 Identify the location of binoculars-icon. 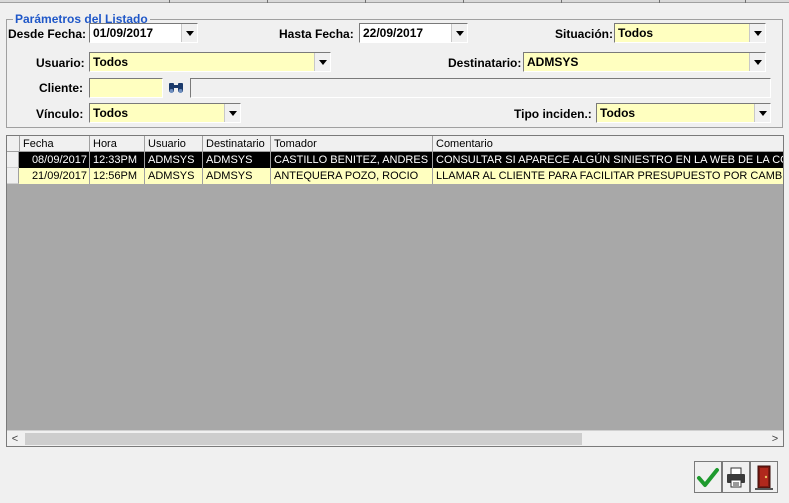
(176, 88).